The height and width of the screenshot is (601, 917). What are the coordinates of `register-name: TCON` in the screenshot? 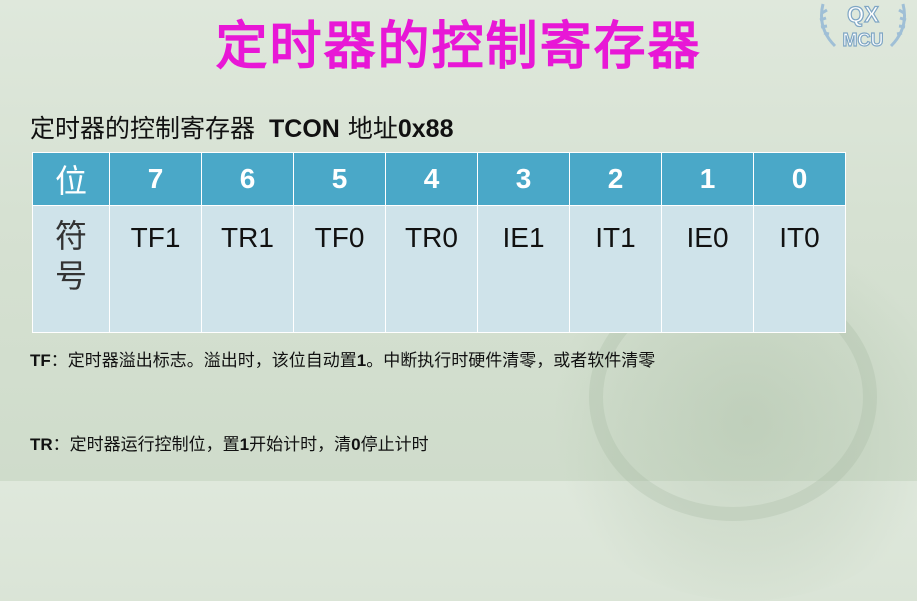 It's located at (304, 129).